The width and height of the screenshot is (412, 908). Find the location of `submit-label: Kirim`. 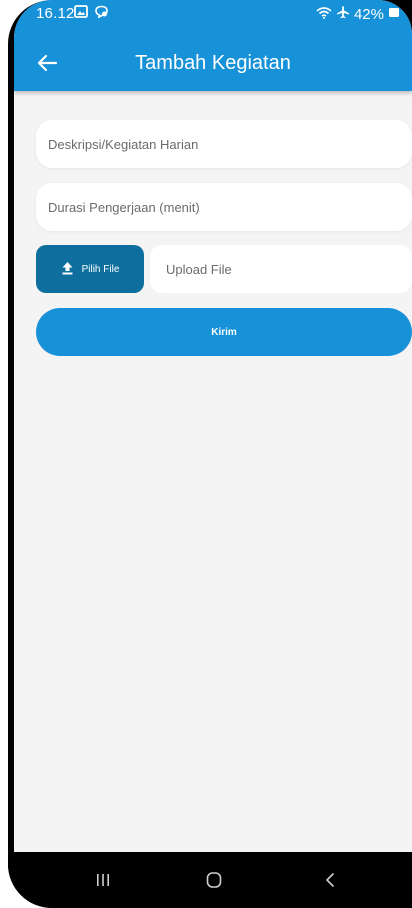

submit-label: Kirim is located at coordinates (224, 332).